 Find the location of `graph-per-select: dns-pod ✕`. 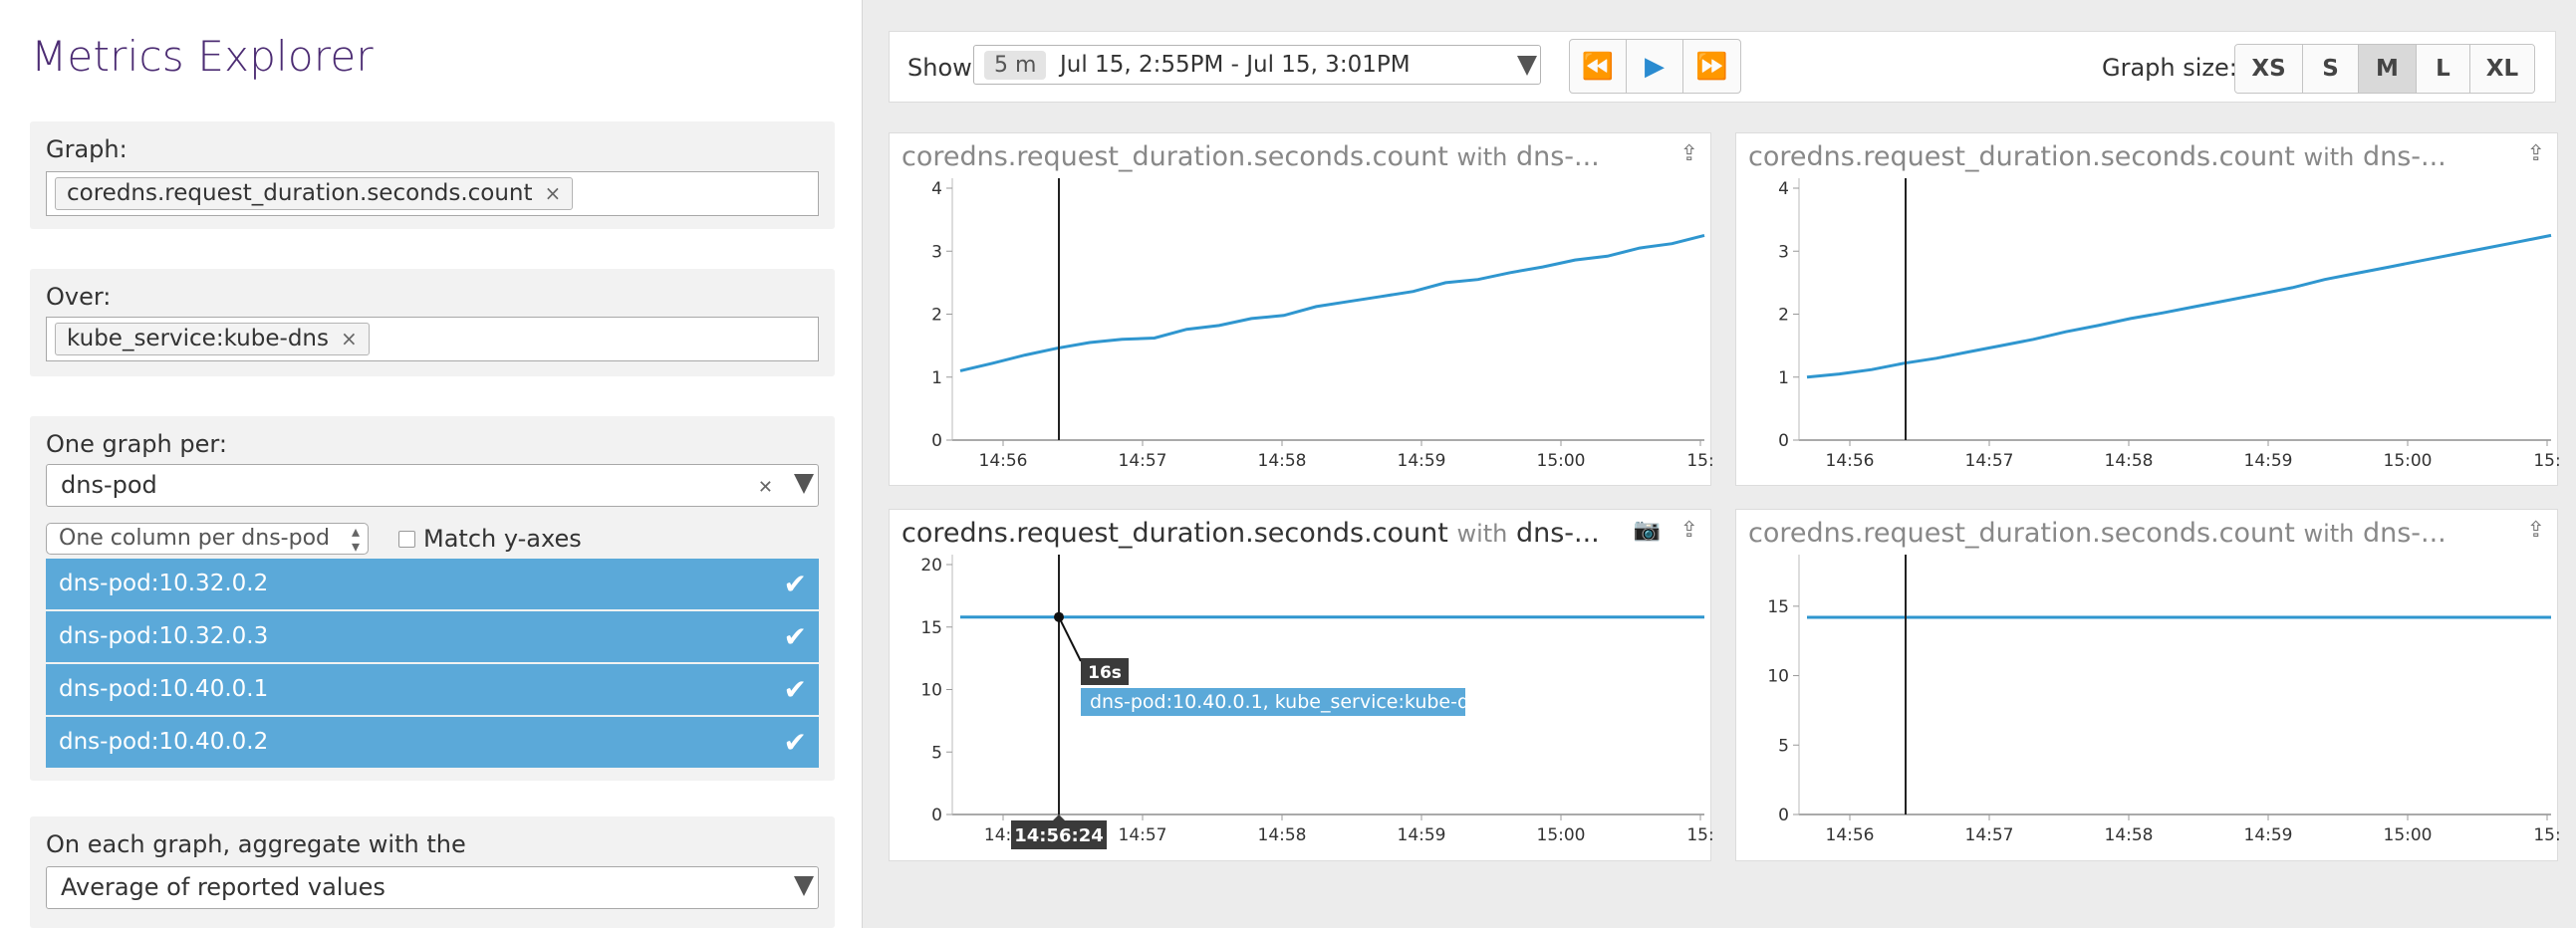

graph-per-select: dns-pod ✕ is located at coordinates (432, 486).